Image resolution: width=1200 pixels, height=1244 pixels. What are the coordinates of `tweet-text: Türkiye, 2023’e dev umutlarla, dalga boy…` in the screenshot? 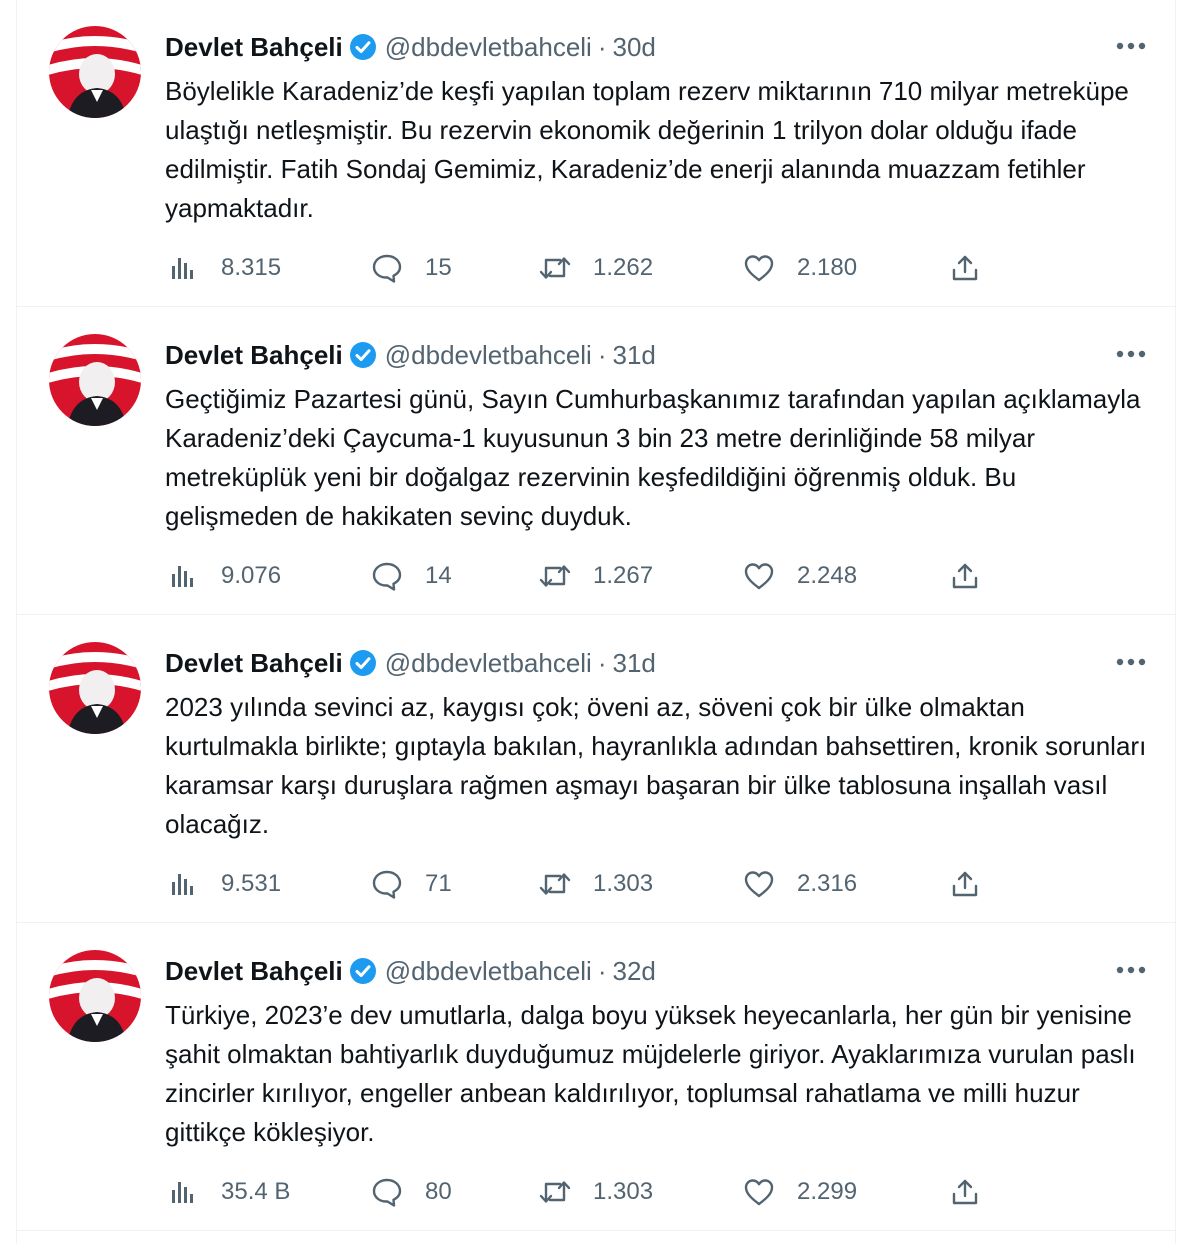 It's located at (650, 1073).